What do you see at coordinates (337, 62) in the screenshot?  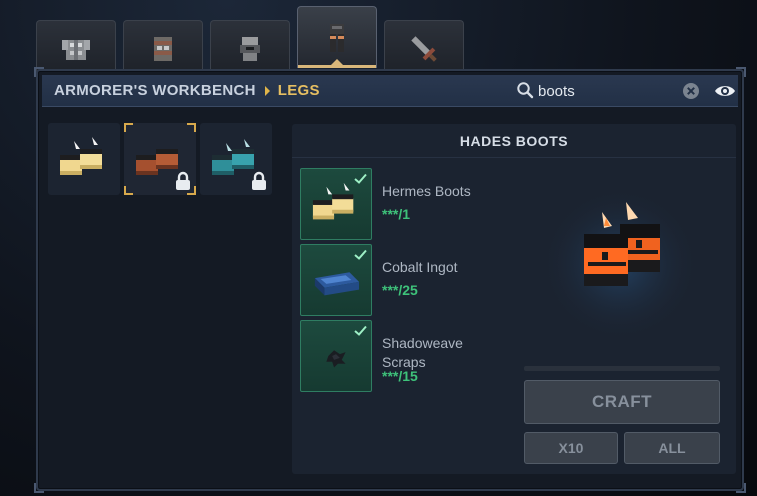 I see `active-tab-indicator` at bounding box center [337, 62].